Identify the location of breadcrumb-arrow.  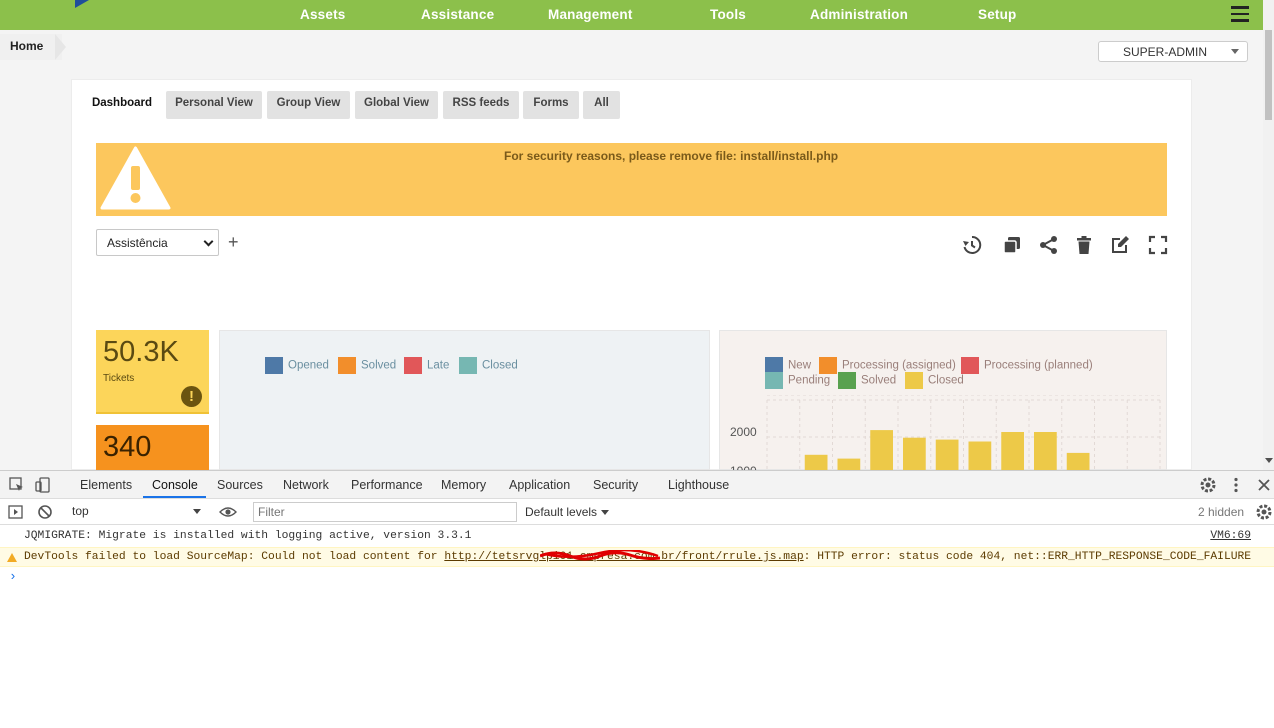
(60, 47).